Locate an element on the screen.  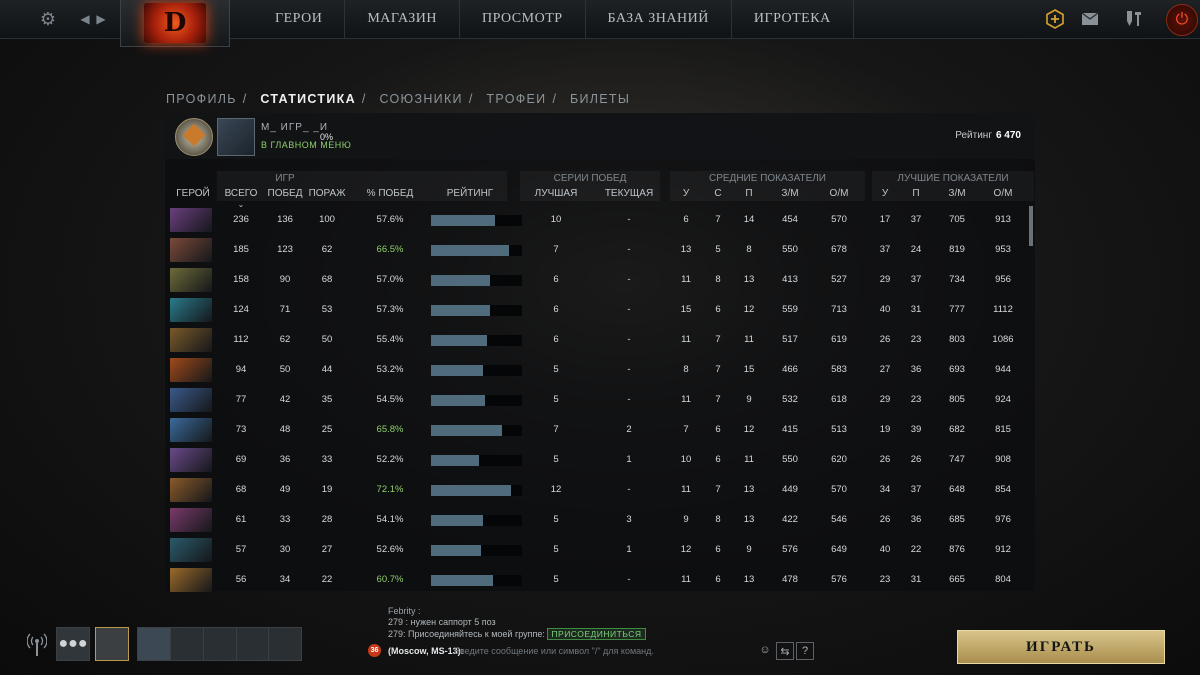
join-group-button: ПРИСОЕДИНИТЬСЯ is located at coordinates (596, 634).